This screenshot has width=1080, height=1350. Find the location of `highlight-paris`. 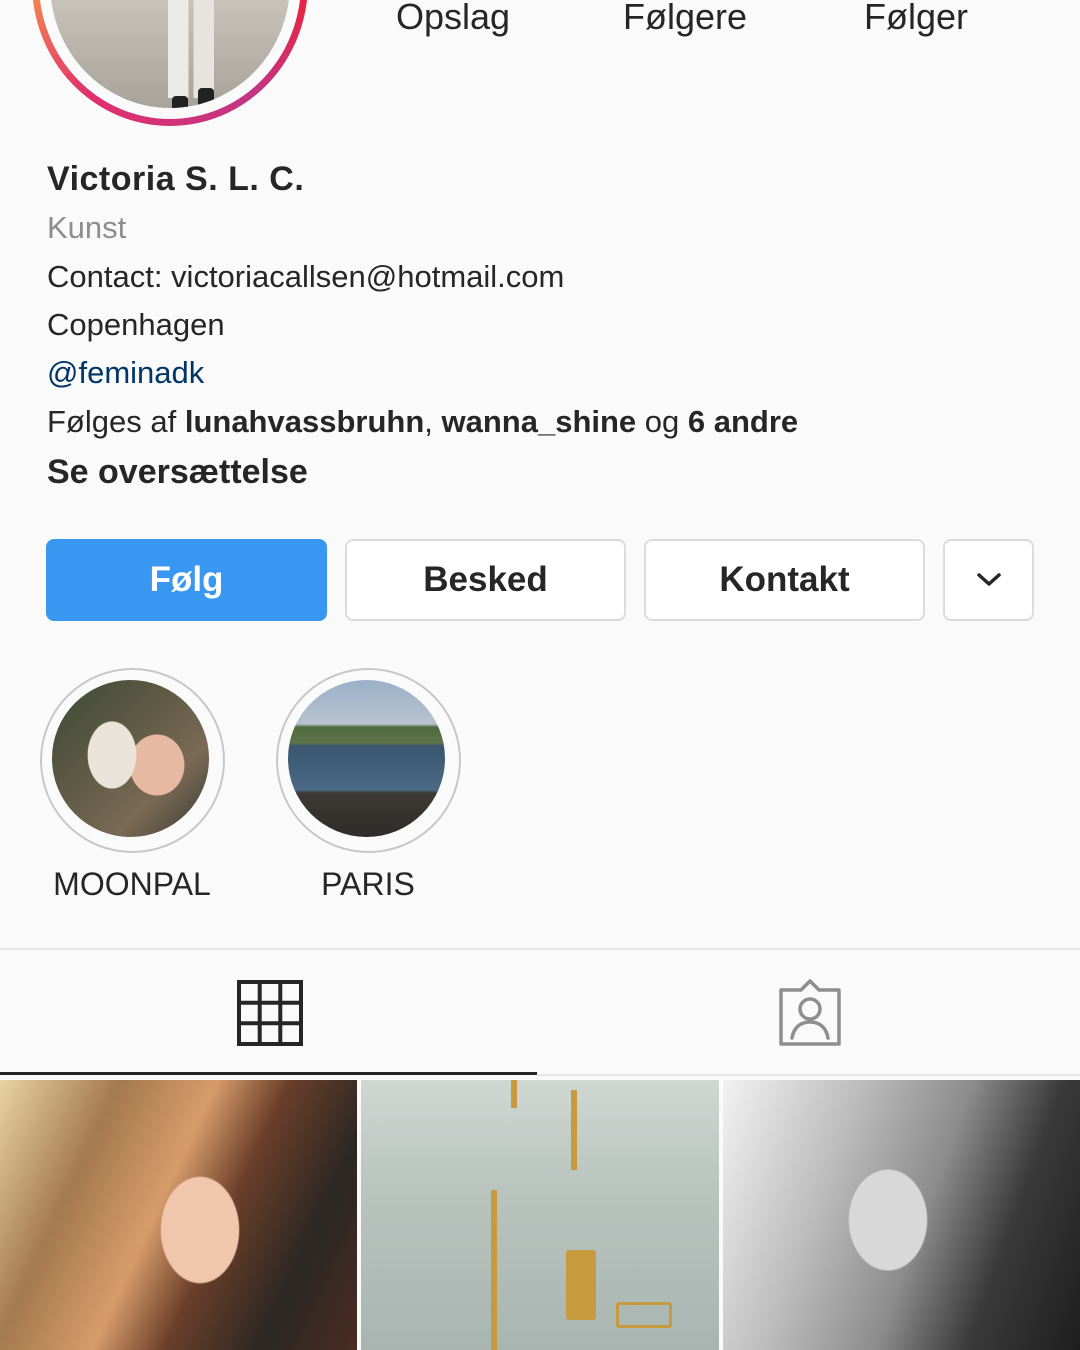

highlight-paris is located at coordinates (368, 760).